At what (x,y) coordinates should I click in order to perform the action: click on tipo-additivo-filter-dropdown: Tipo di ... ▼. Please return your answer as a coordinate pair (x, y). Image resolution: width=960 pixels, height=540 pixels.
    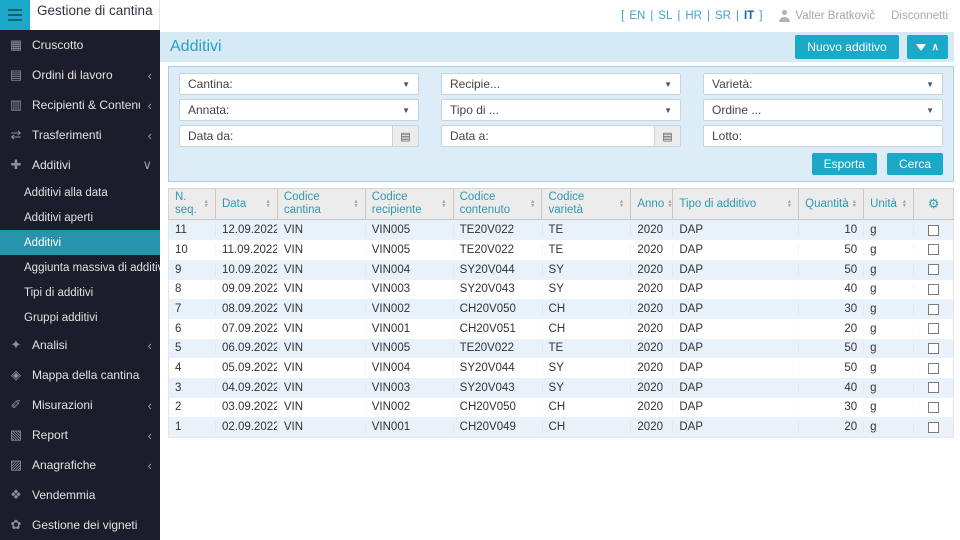
    Looking at the image, I should click on (561, 110).